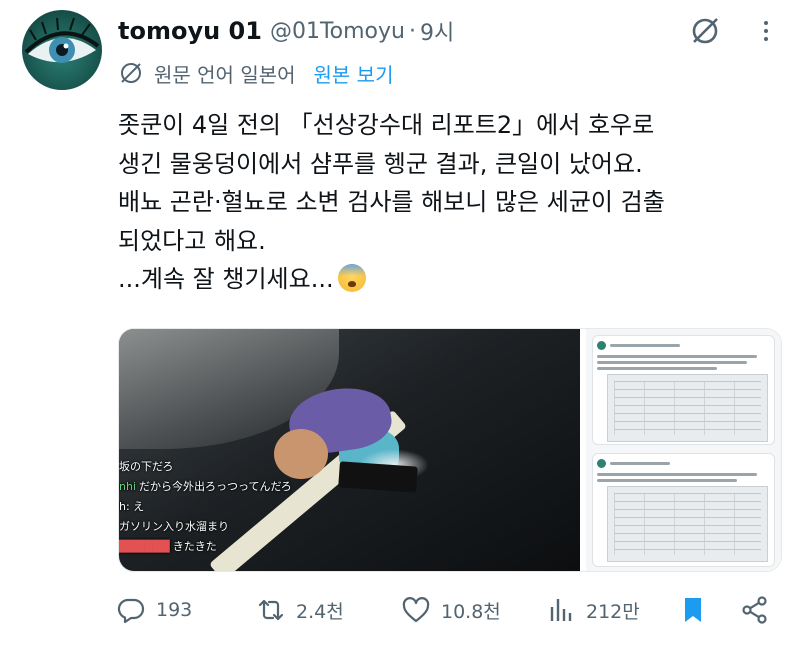  I want to click on chat-line: 坂の下だろ, so click(219, 467).